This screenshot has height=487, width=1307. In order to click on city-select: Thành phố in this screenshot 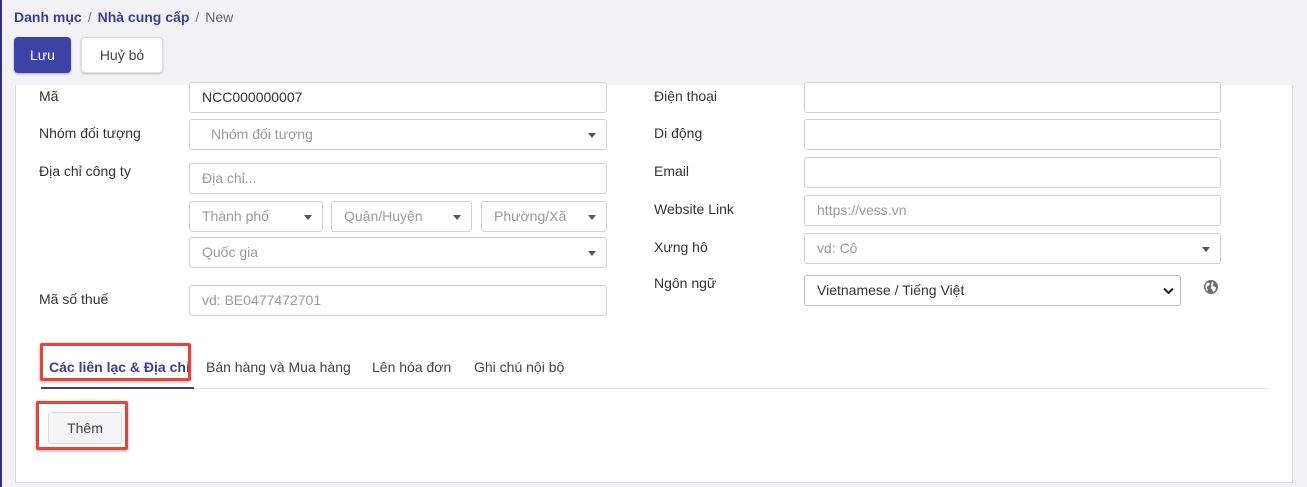, I will do `click(256, 216)`.